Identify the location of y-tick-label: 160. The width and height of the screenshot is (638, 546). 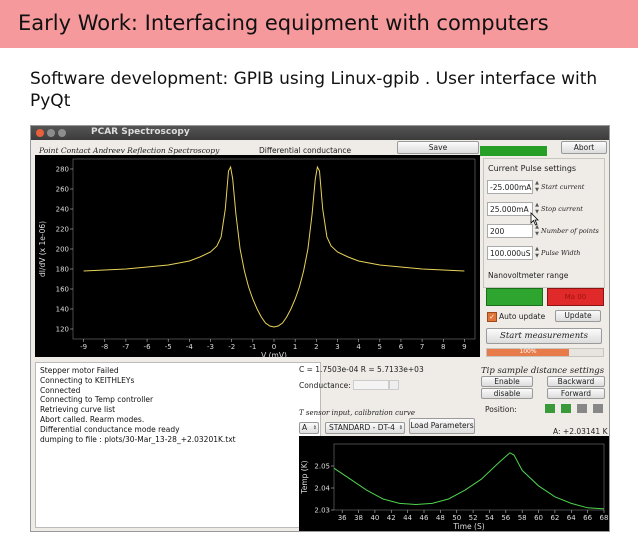
(62, 290).